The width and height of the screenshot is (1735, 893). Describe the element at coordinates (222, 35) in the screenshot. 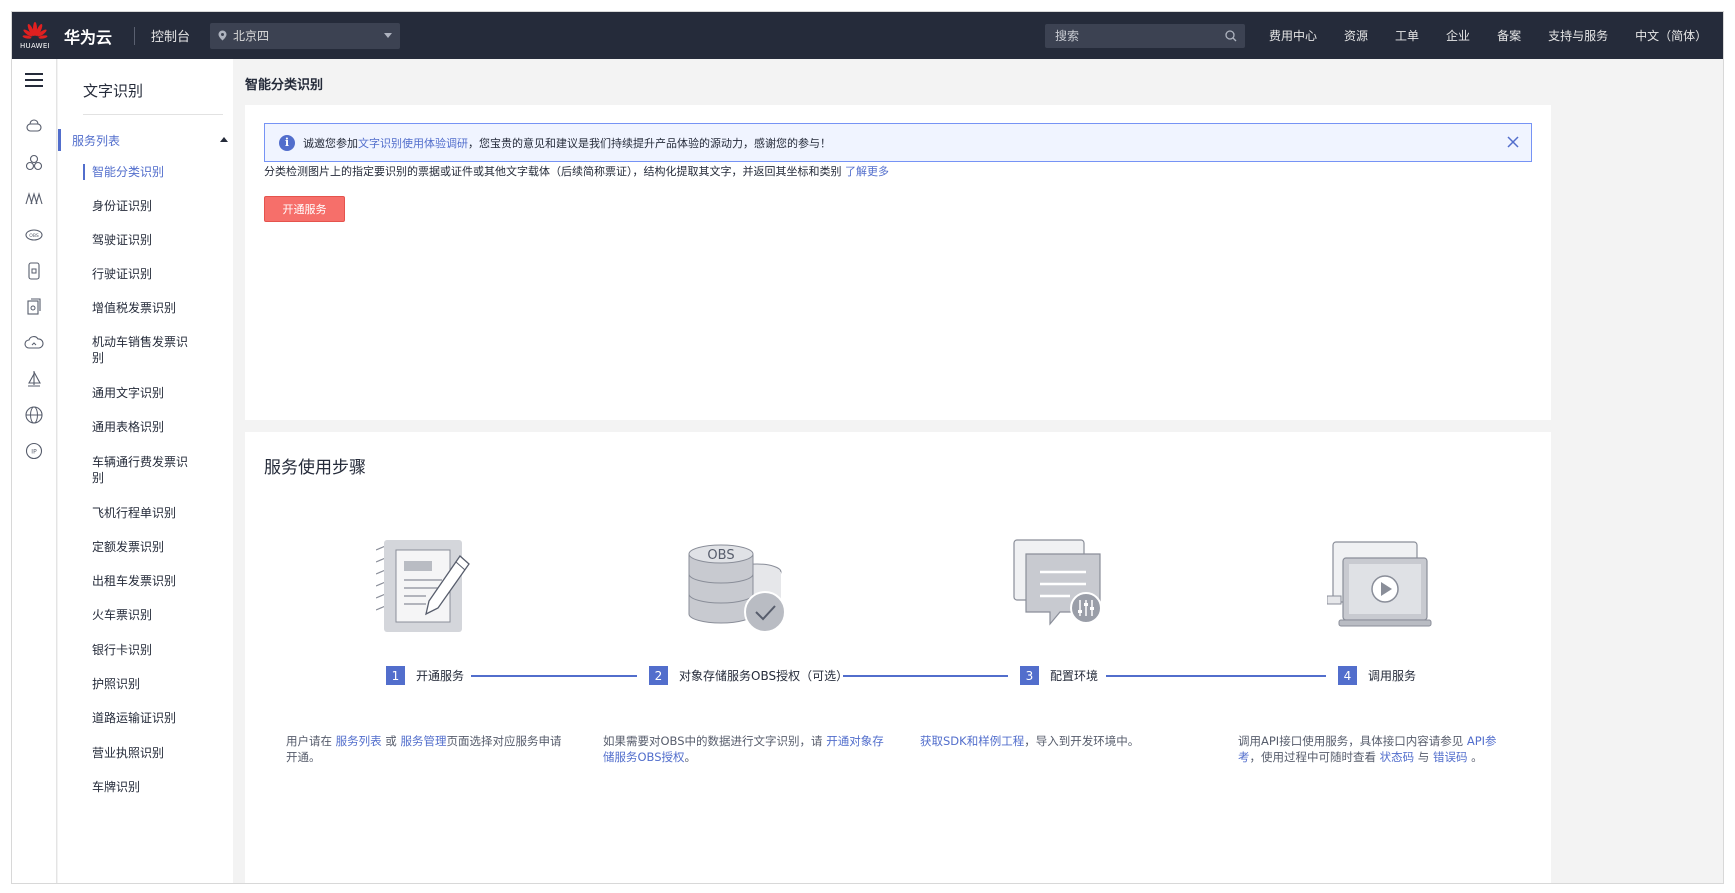

I see `location-pin-icon` at that location.